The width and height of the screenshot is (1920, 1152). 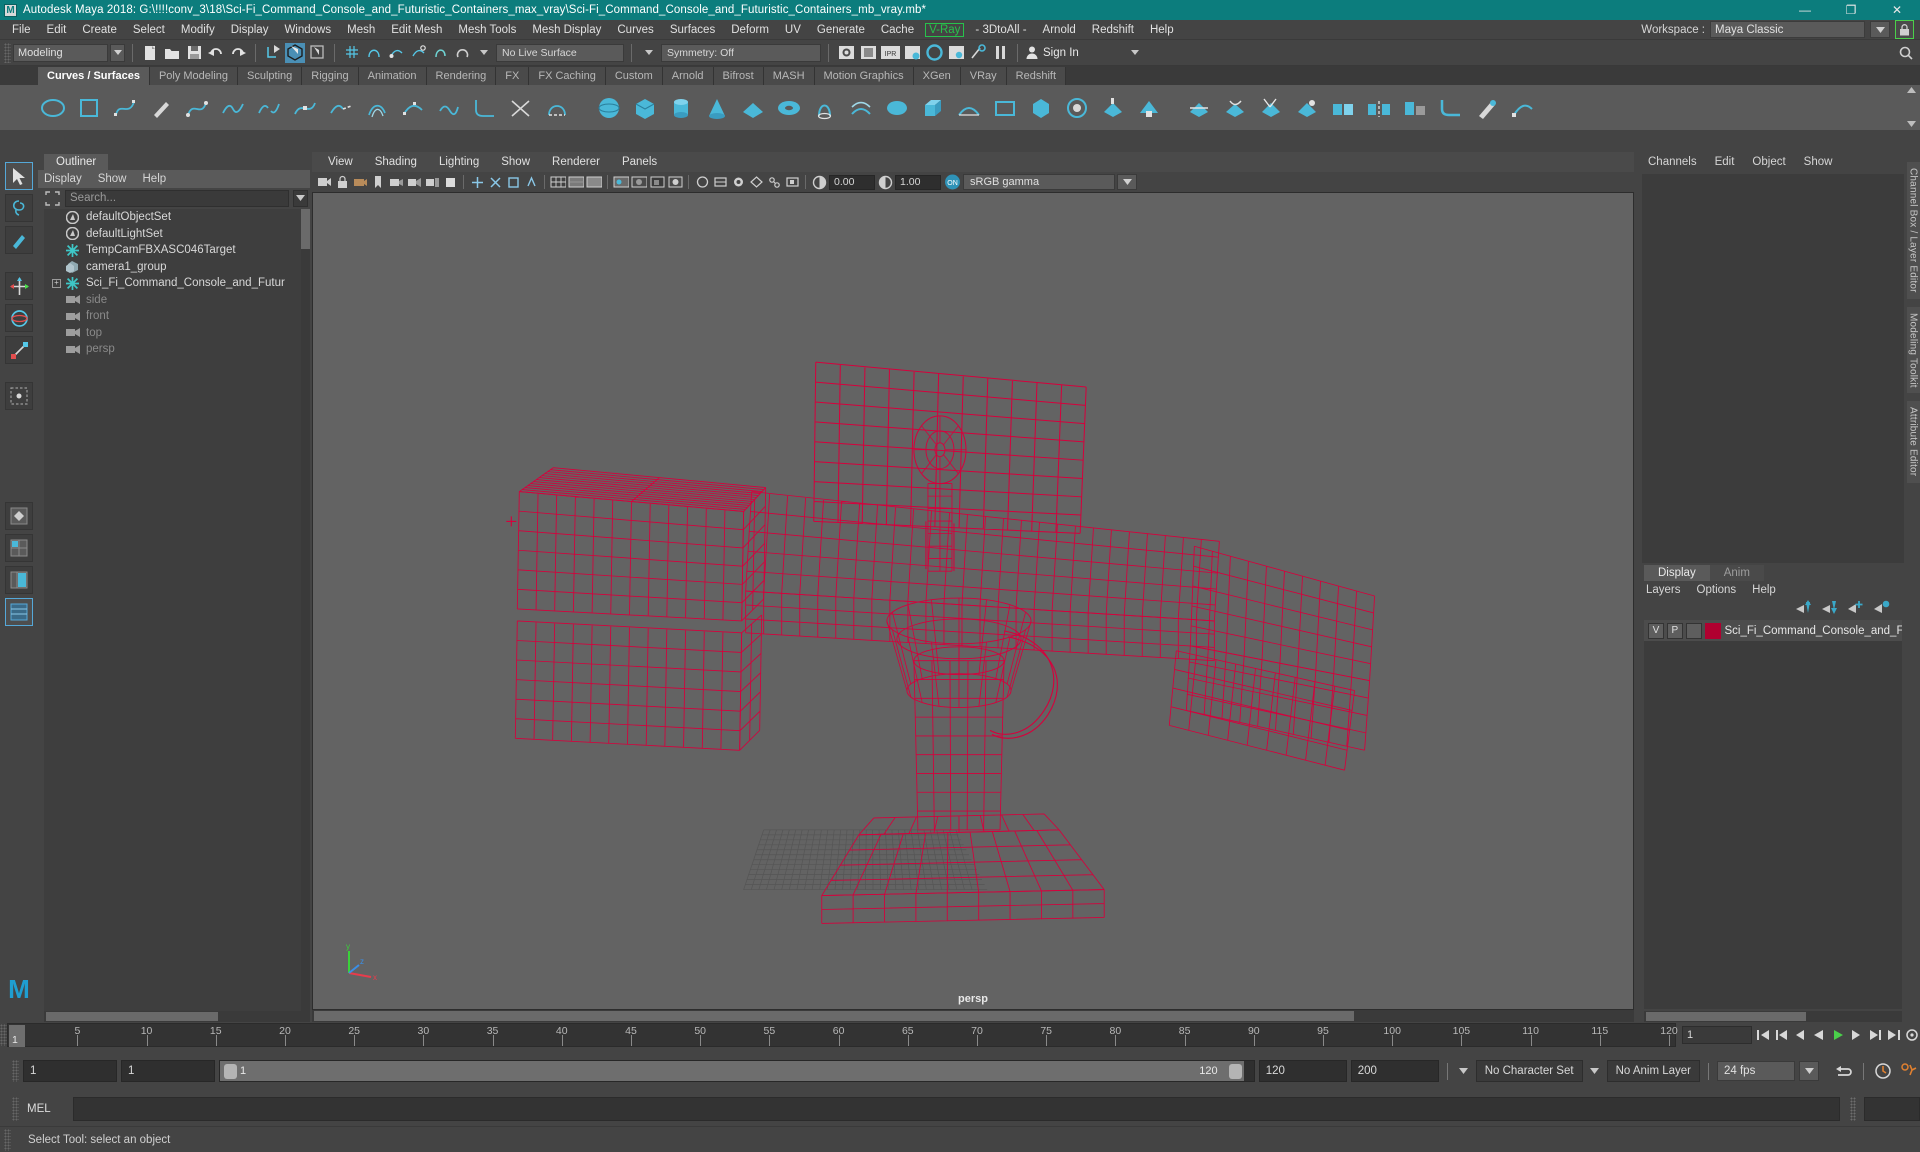 I want to click on display-layer-row: V P Sci_Fi_Command_Console_and_F, so click(x=1773, y=630).